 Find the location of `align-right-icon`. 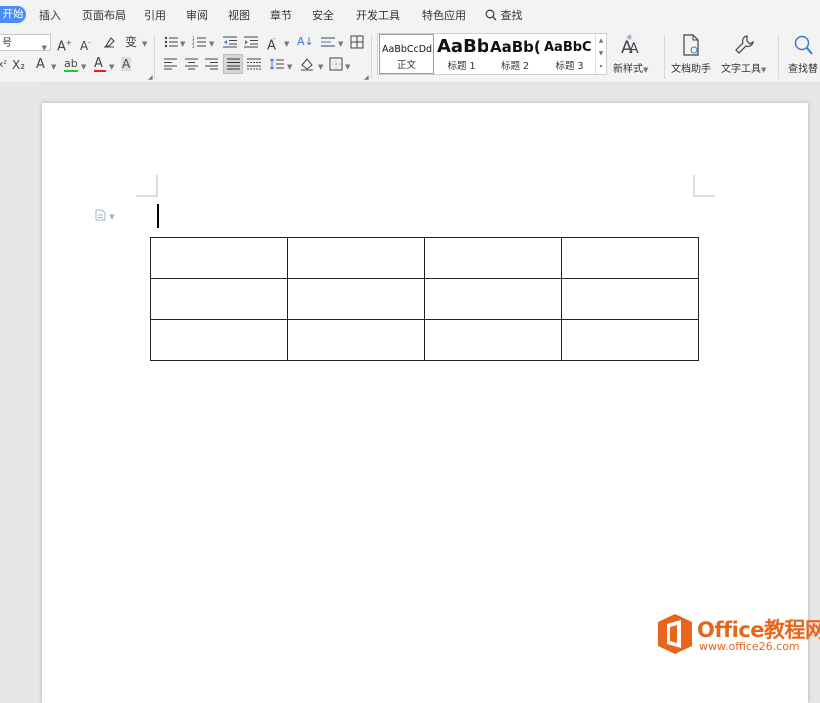

align-right-icon is located at coordinates (211, 66).